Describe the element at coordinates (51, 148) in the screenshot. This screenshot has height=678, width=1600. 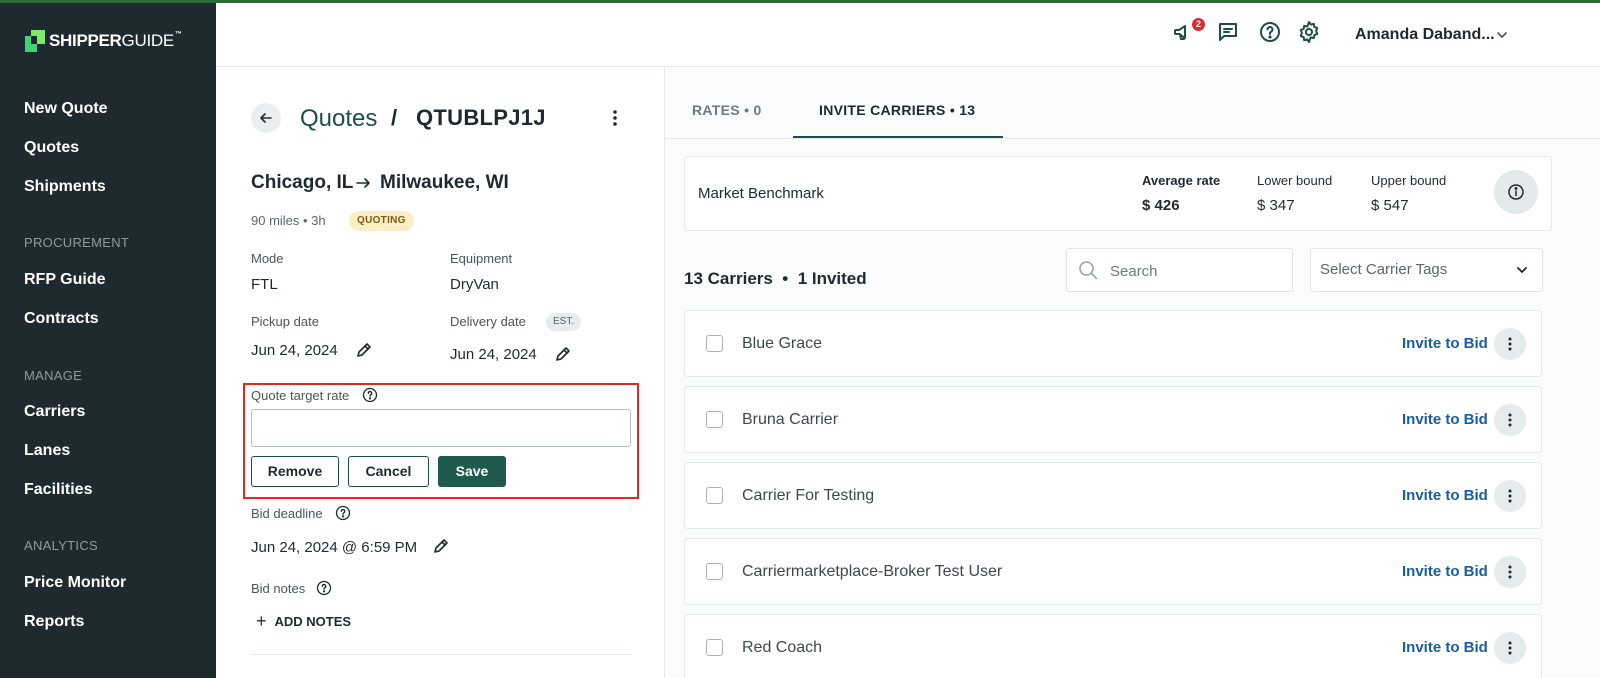
I see `sidebar-item-quotes: Quotes` at that location.